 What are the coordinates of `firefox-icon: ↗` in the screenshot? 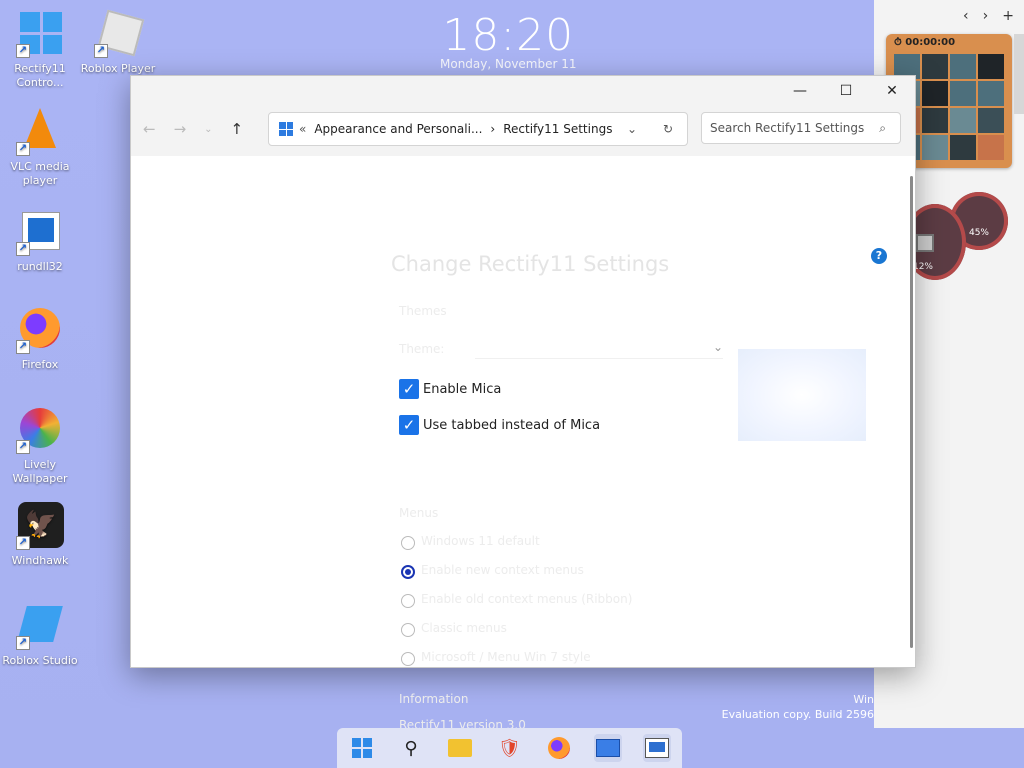 It's located at (40, 330).